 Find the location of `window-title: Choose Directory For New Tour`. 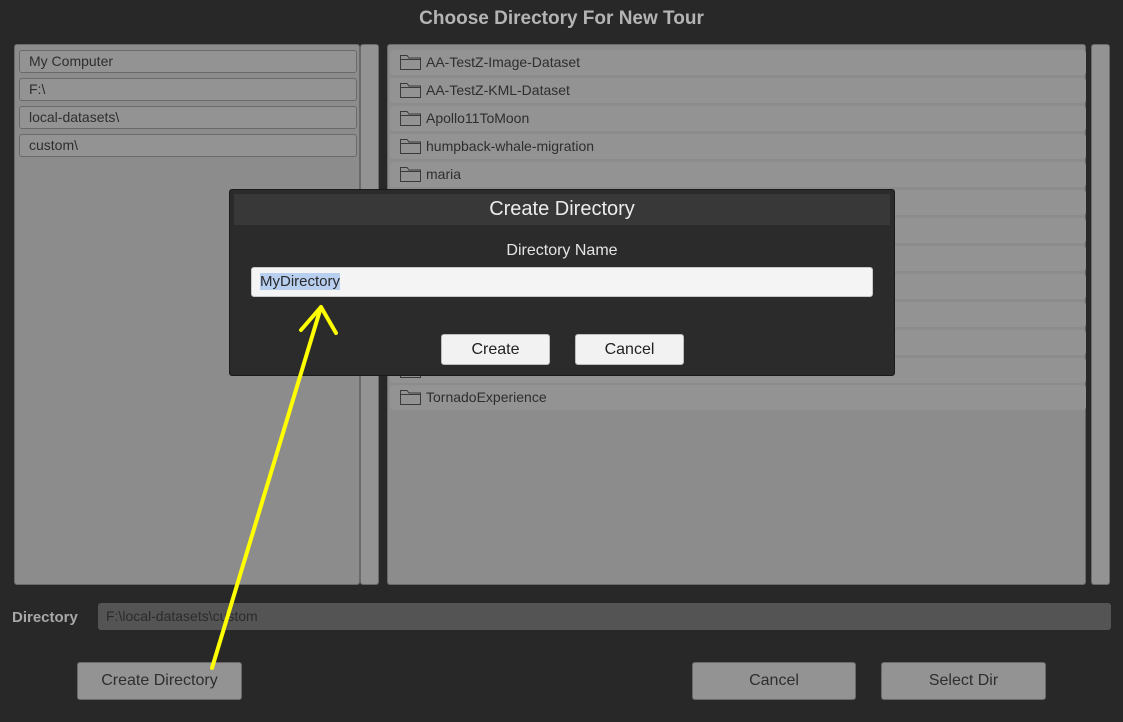

window-title: Choose Directory For New Tour is located at coordinates (561, 18).